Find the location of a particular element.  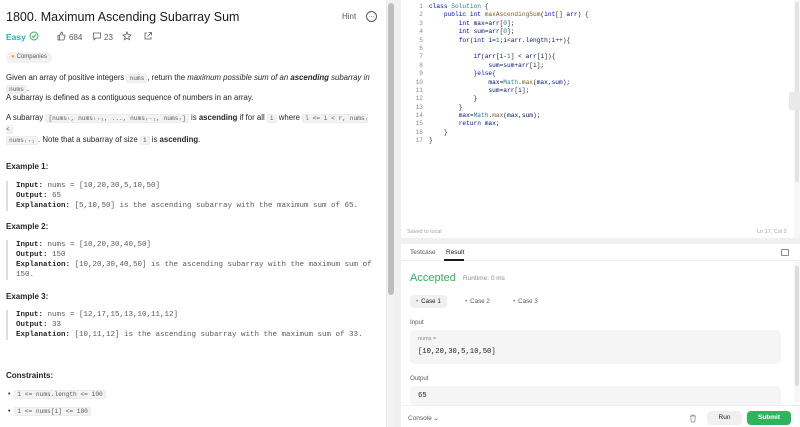

line-number: 10 is located at coordinates (419, 82).